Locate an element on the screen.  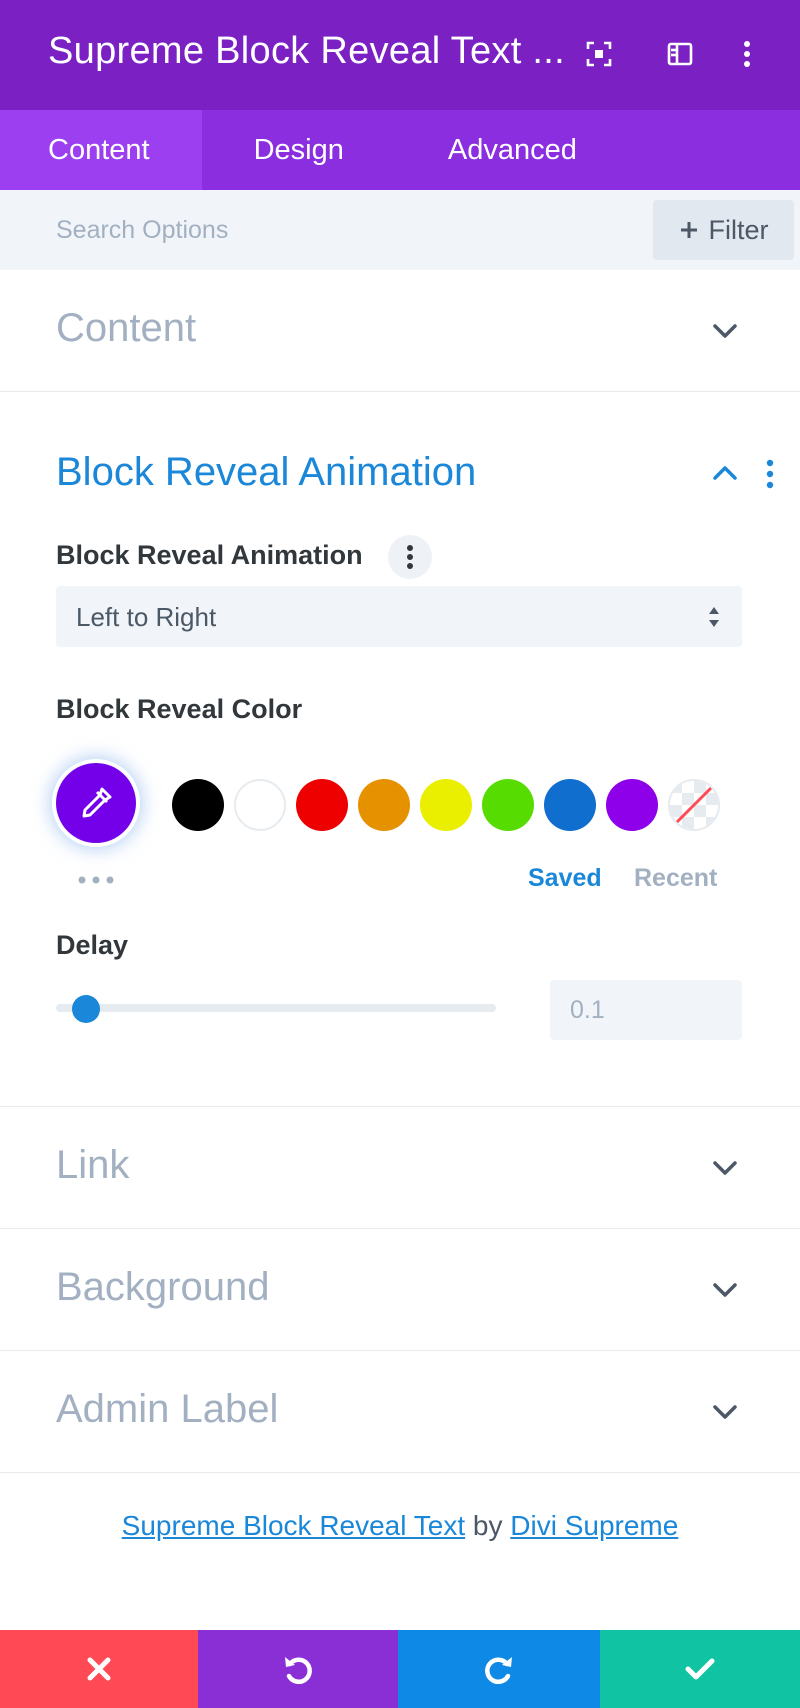
section-background: Background is located at coordinates (400, 1290).